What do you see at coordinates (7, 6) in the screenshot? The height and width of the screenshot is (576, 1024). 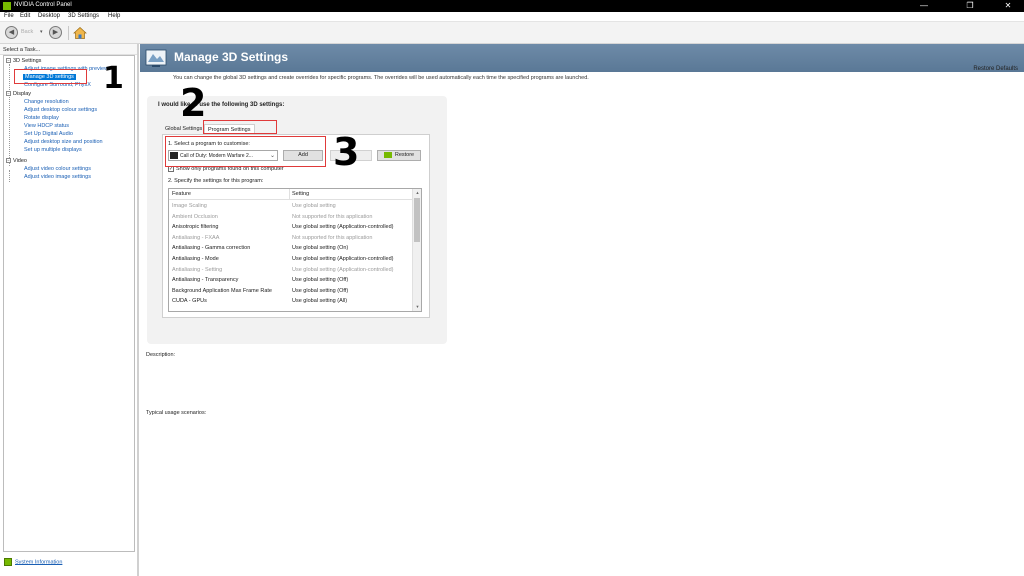 I see `nvidia-app-icon` at bounding box center [7, 6].